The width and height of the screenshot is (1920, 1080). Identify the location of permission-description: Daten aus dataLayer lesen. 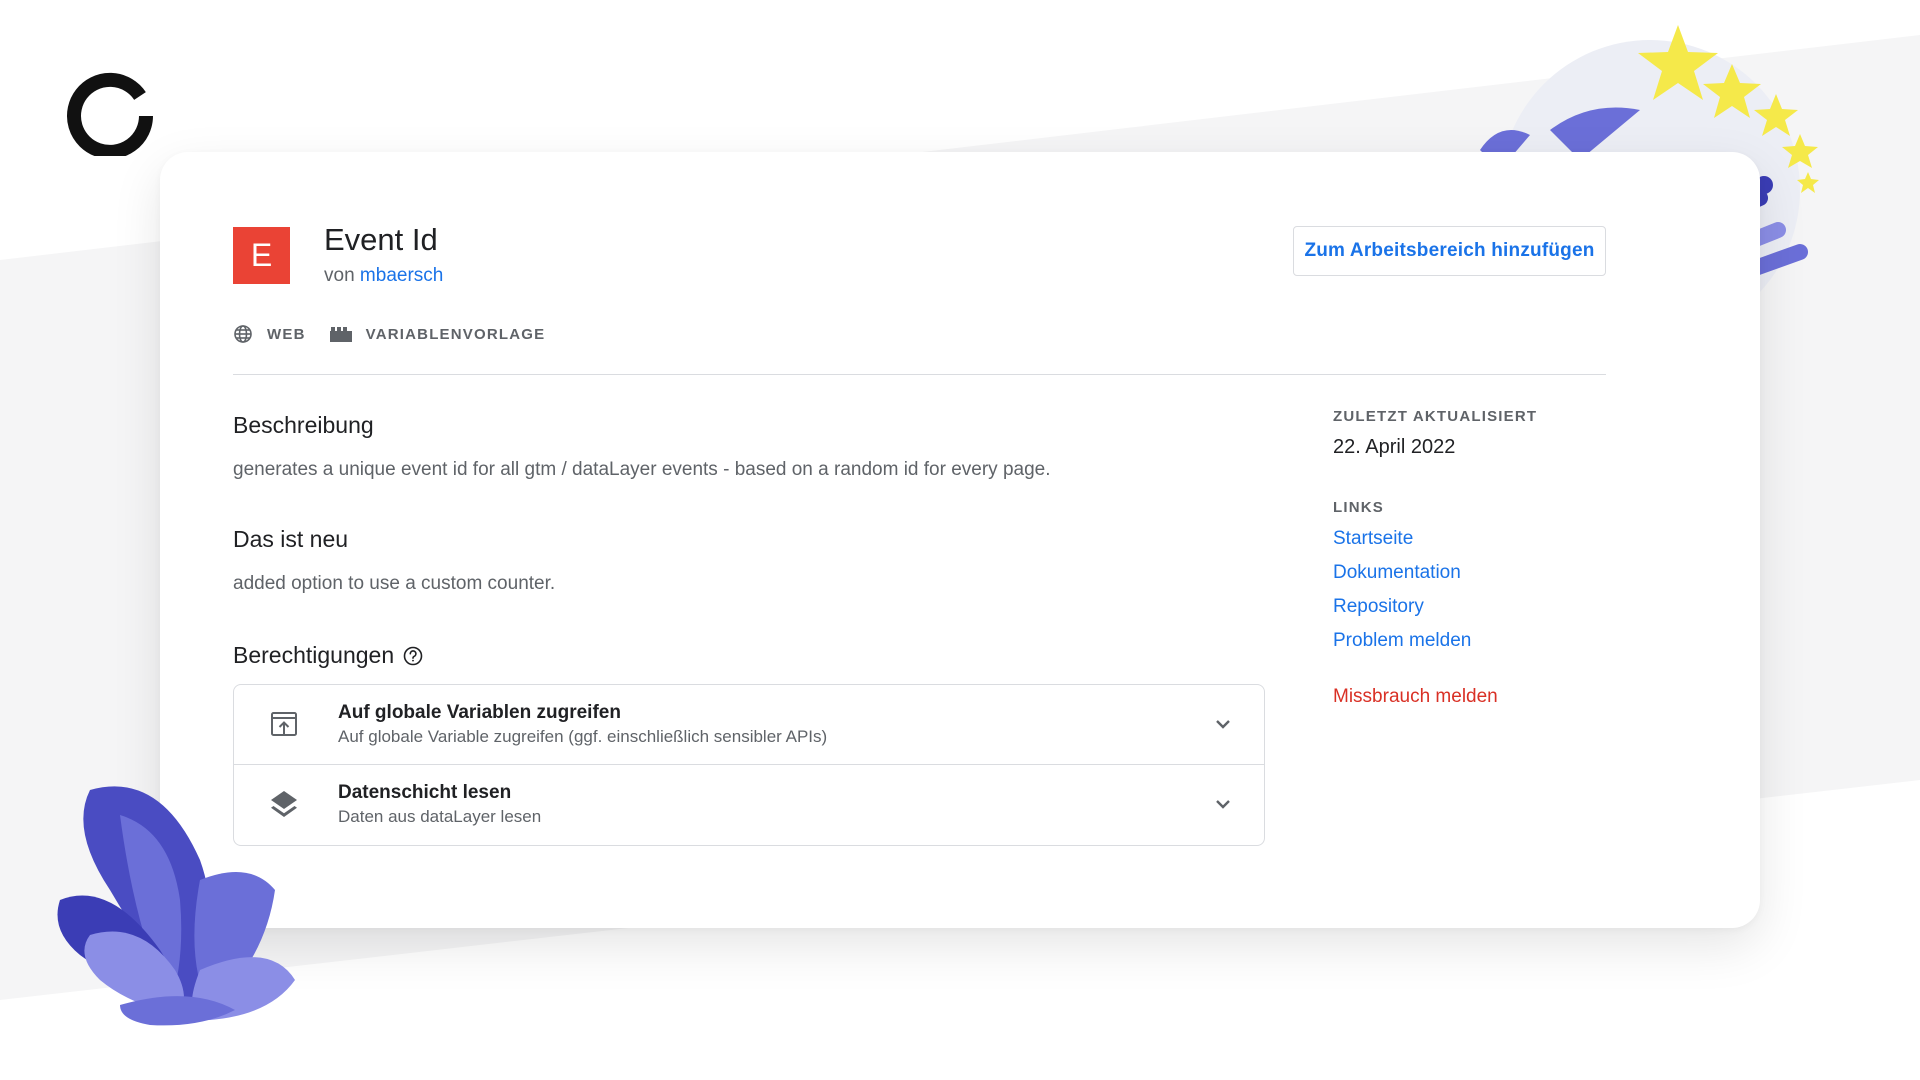
(440, 816).